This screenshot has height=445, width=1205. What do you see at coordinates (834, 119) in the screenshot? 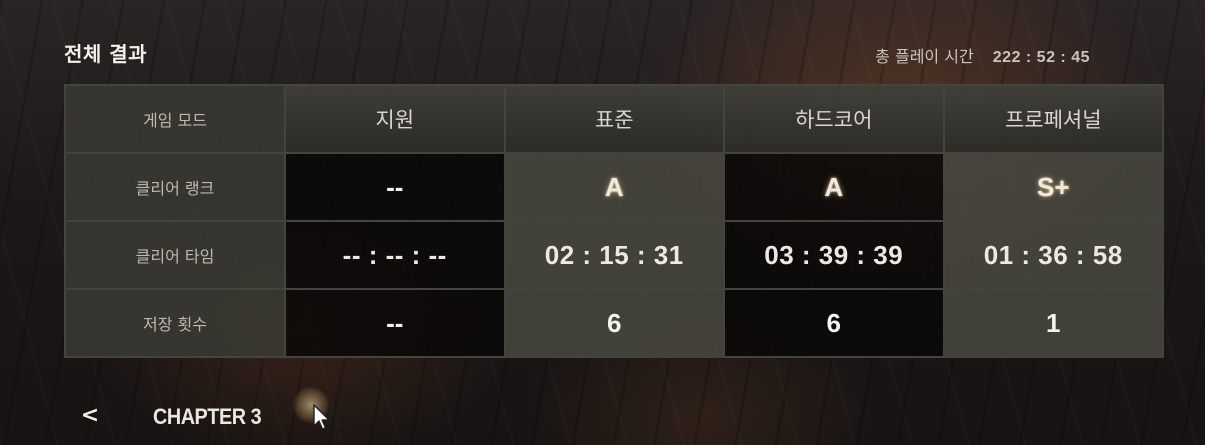
I see `mode-header-hardcore: 하드코어` at bounding box center [834, 119].